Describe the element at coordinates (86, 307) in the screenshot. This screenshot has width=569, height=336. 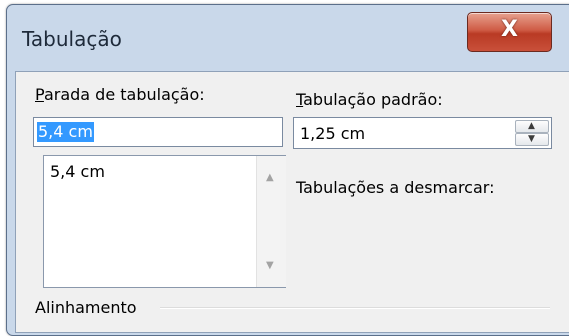
I see `alignment-group-label: Alinhamento` at that location.